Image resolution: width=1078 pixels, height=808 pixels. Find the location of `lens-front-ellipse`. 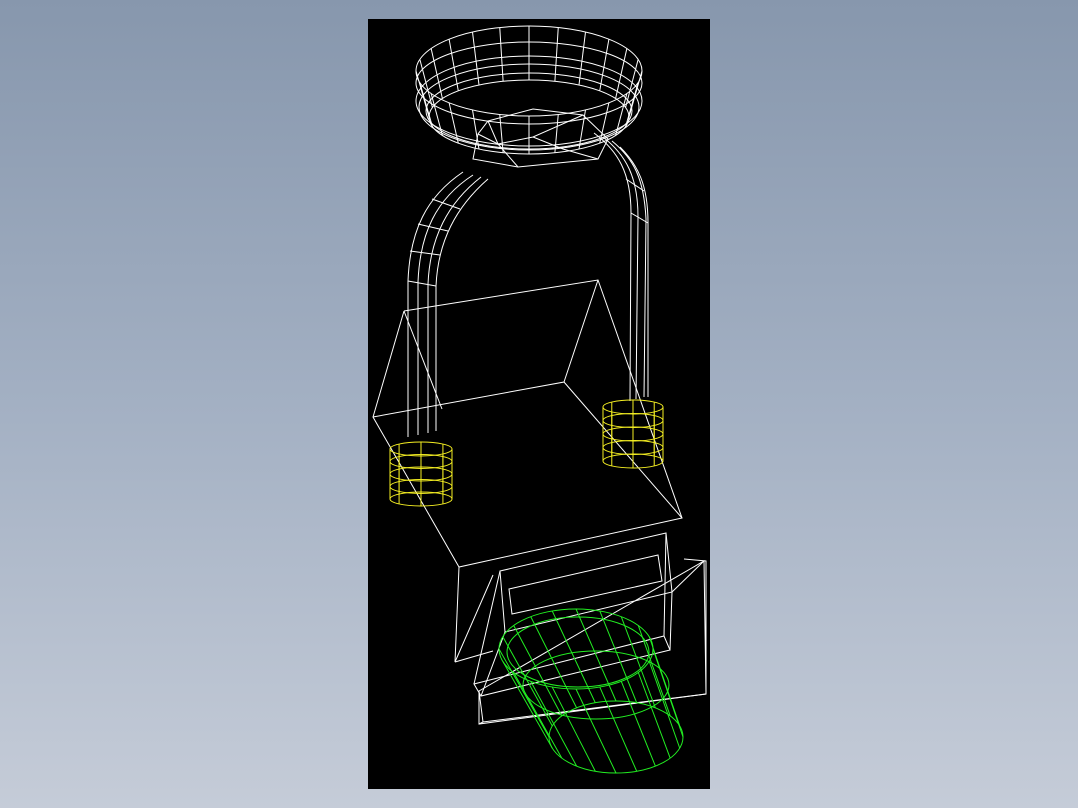

lens-front-ellipse is located at coordinates (576, 649).